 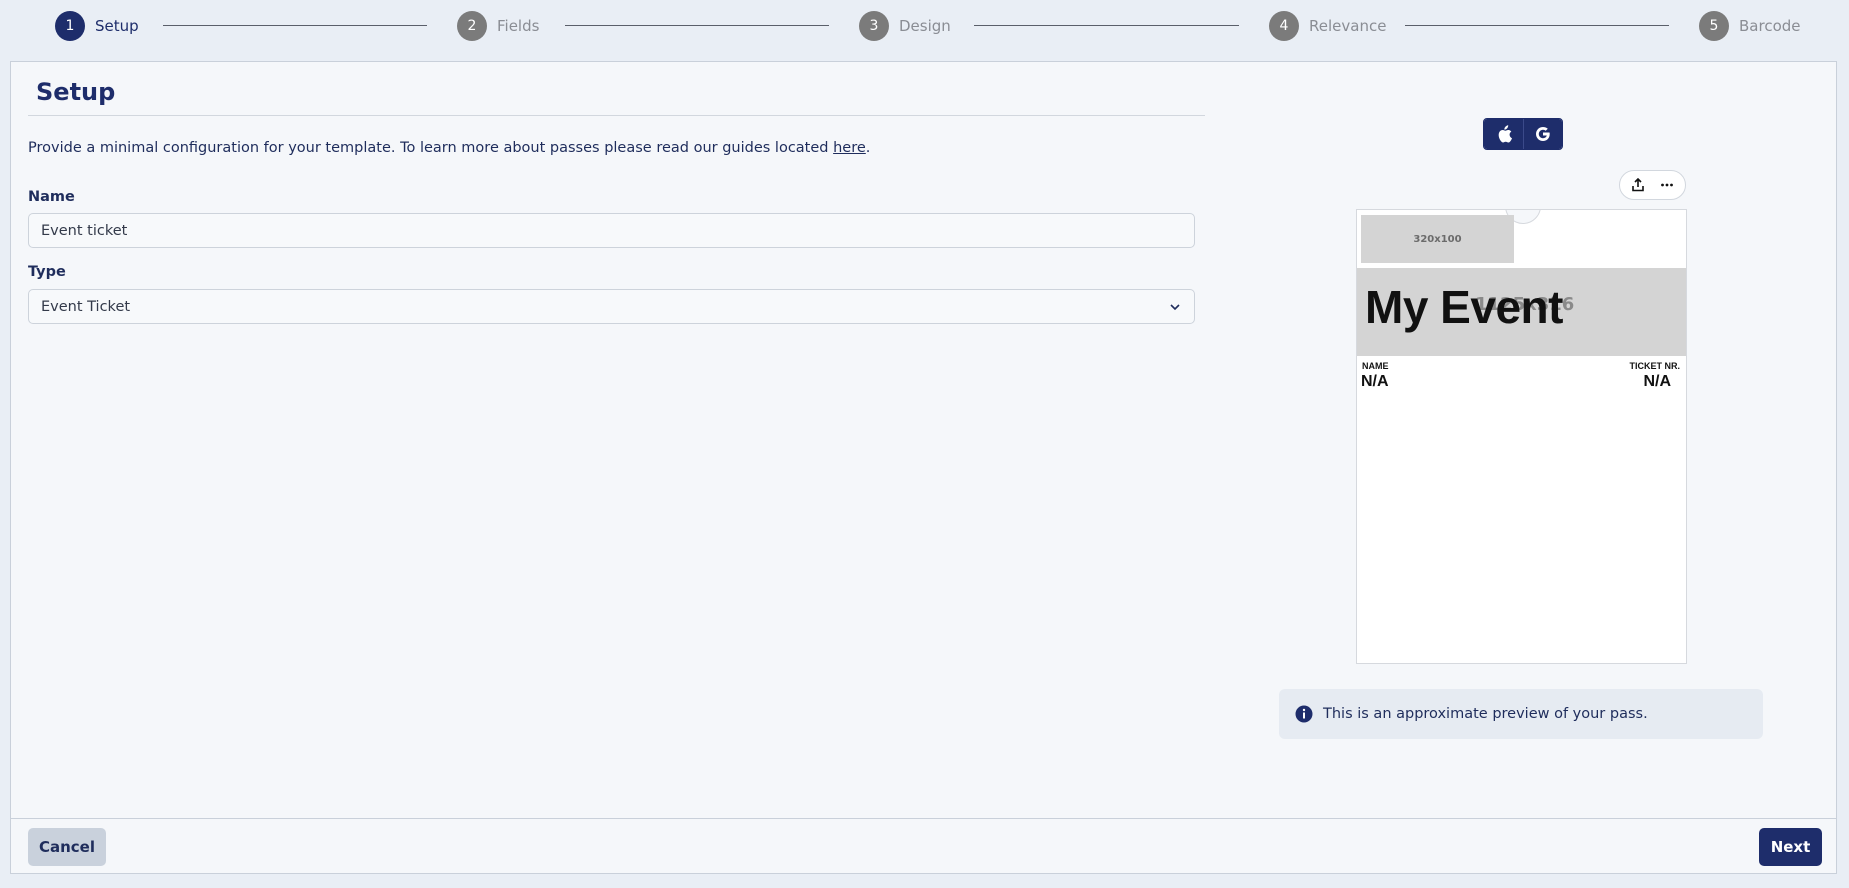 I want to click on name-label: Name, so click(x=51, y=197).